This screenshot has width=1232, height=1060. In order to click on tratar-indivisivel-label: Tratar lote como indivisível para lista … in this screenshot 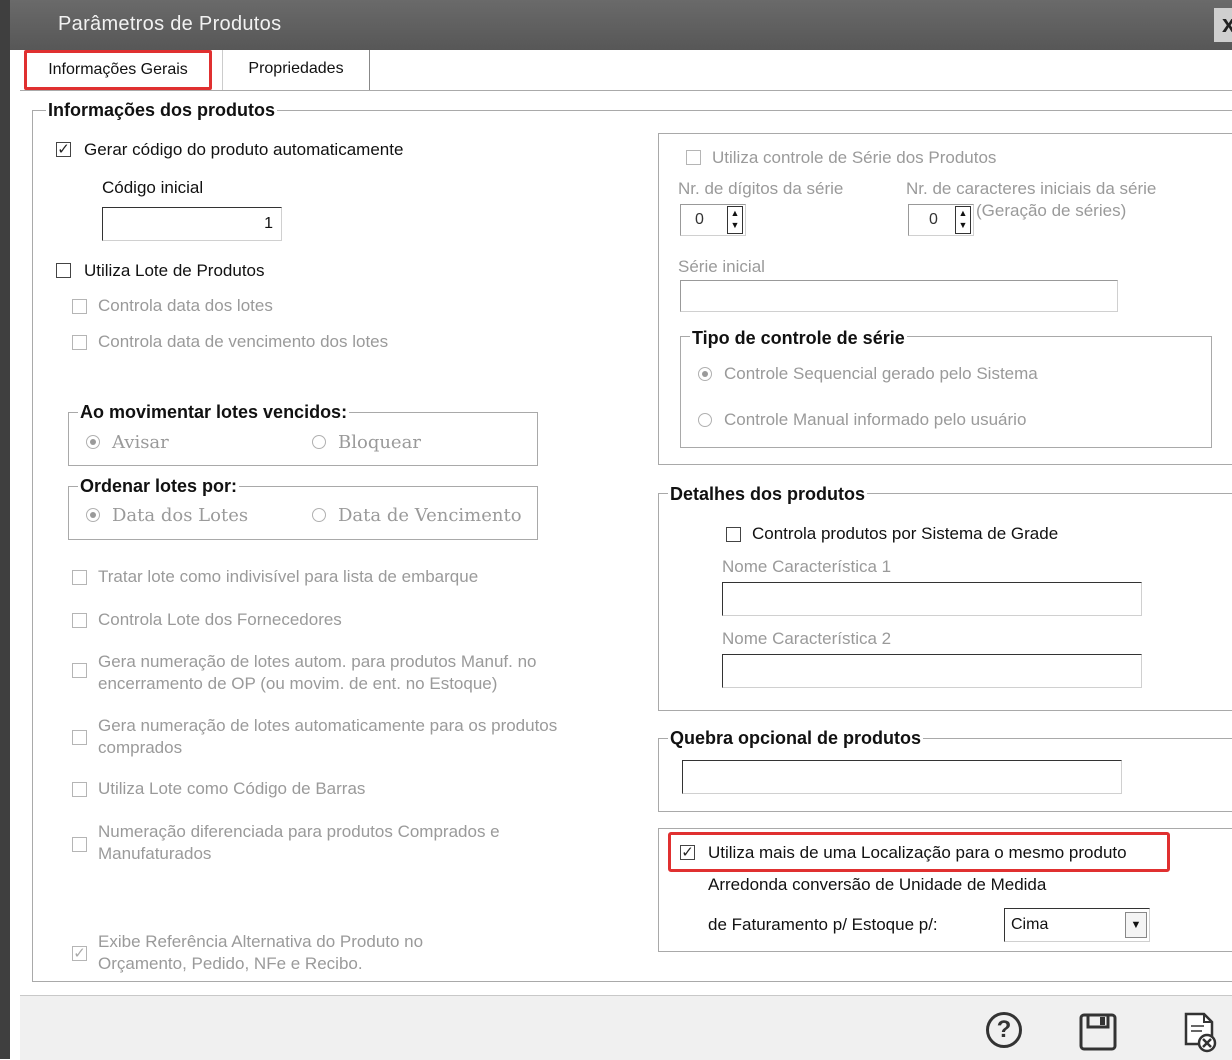, I will do `click(288, 576)`.